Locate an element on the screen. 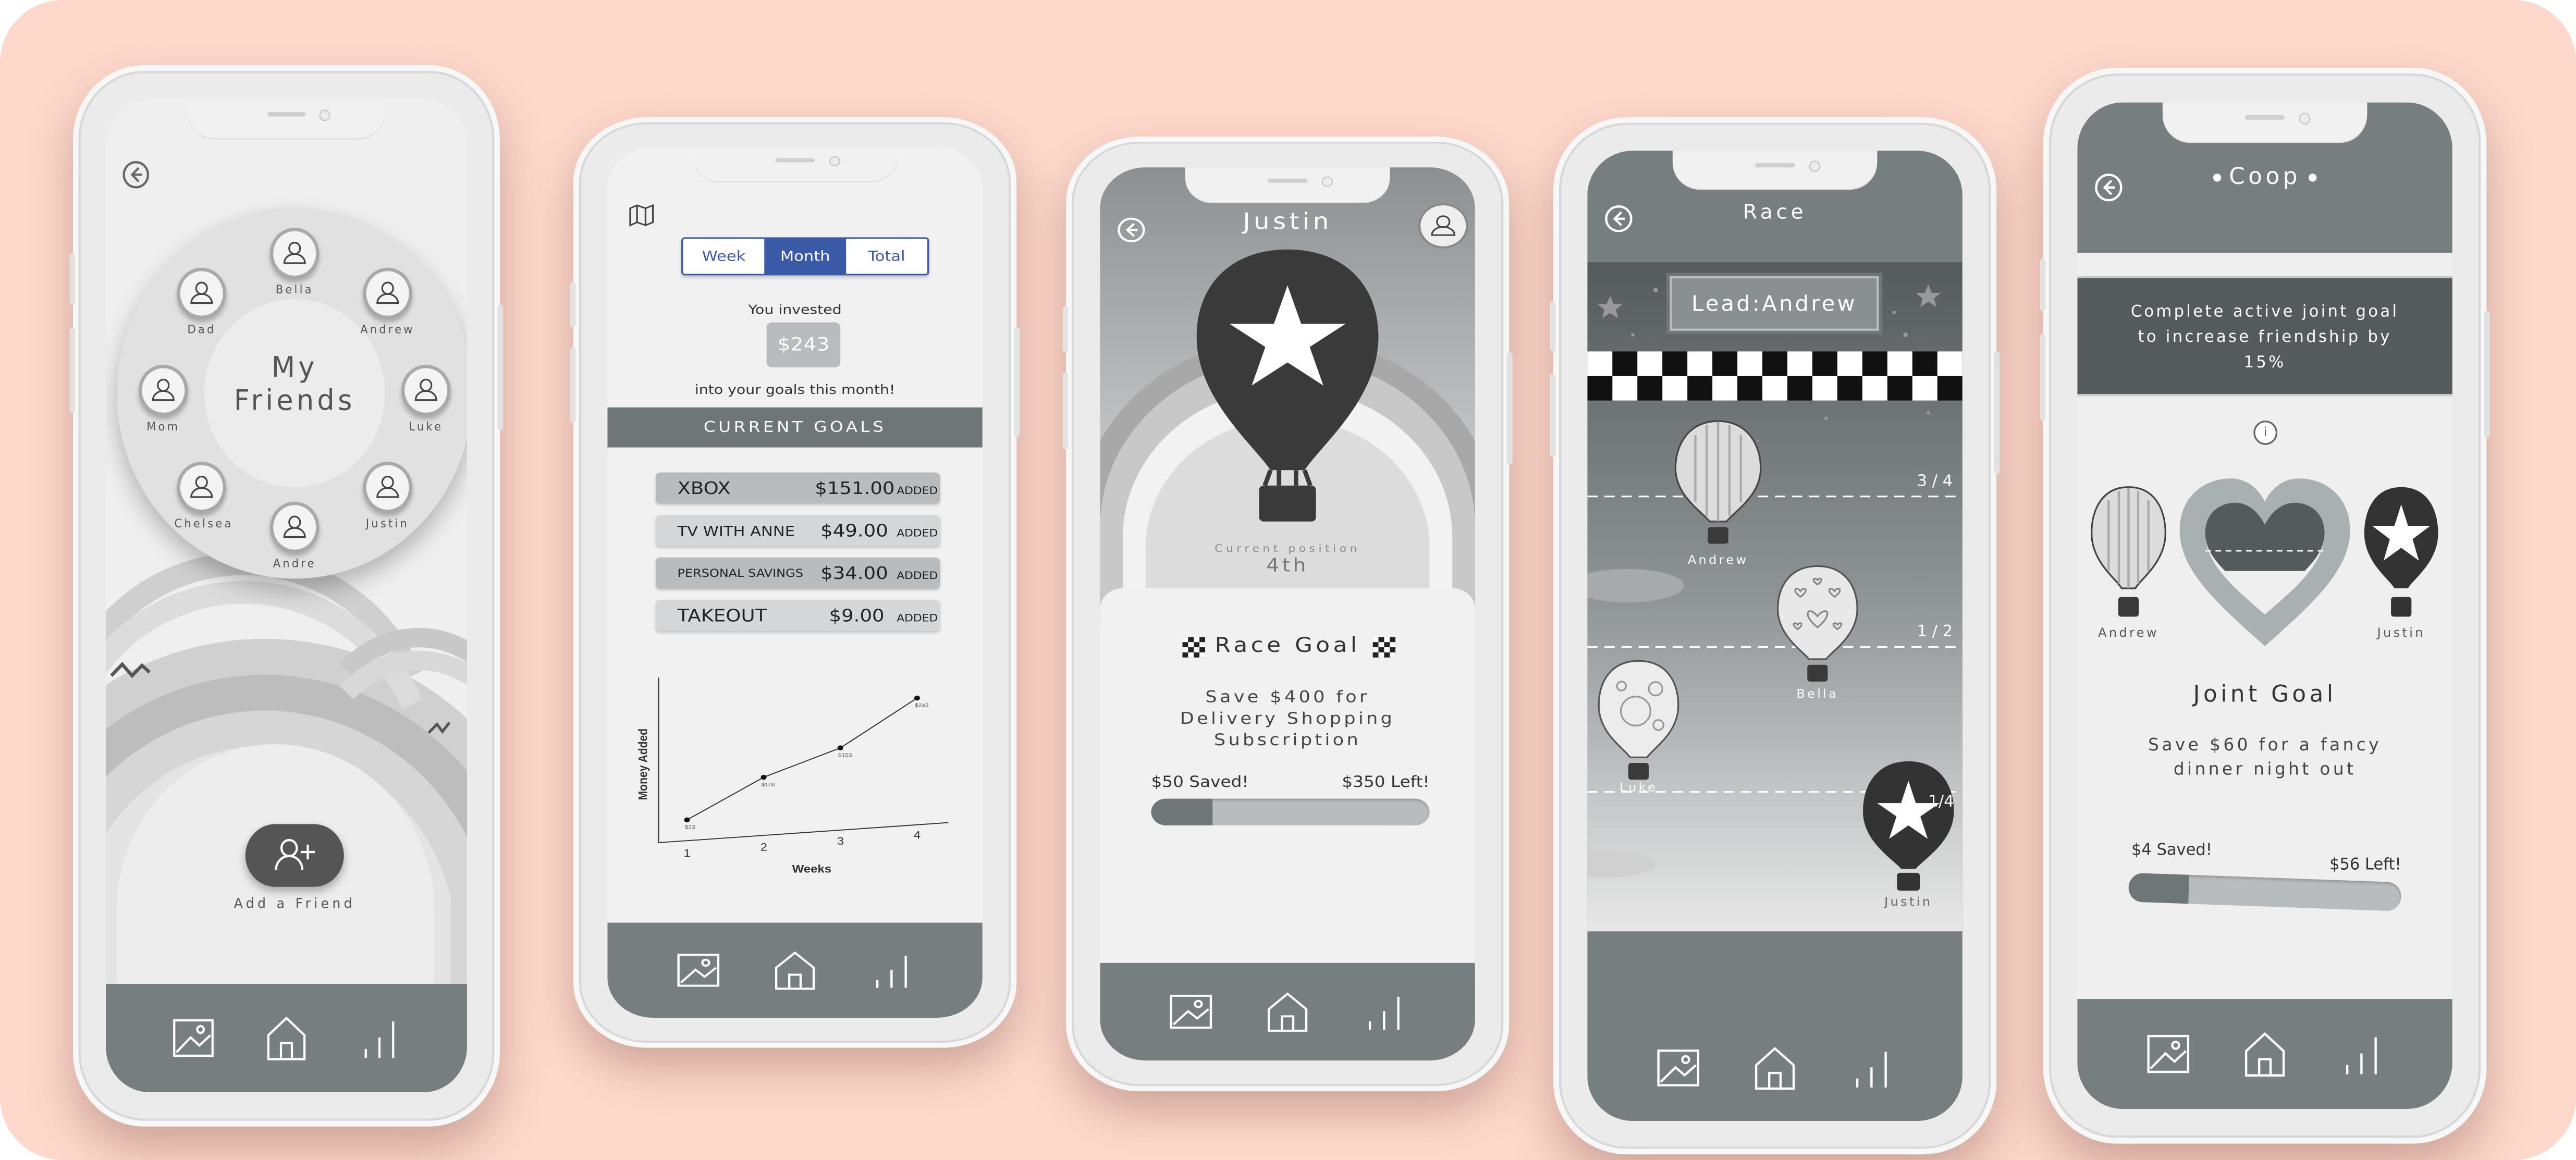 The image size is (2576, 1160). data-label: $100 is located at coordinates (769, 784).